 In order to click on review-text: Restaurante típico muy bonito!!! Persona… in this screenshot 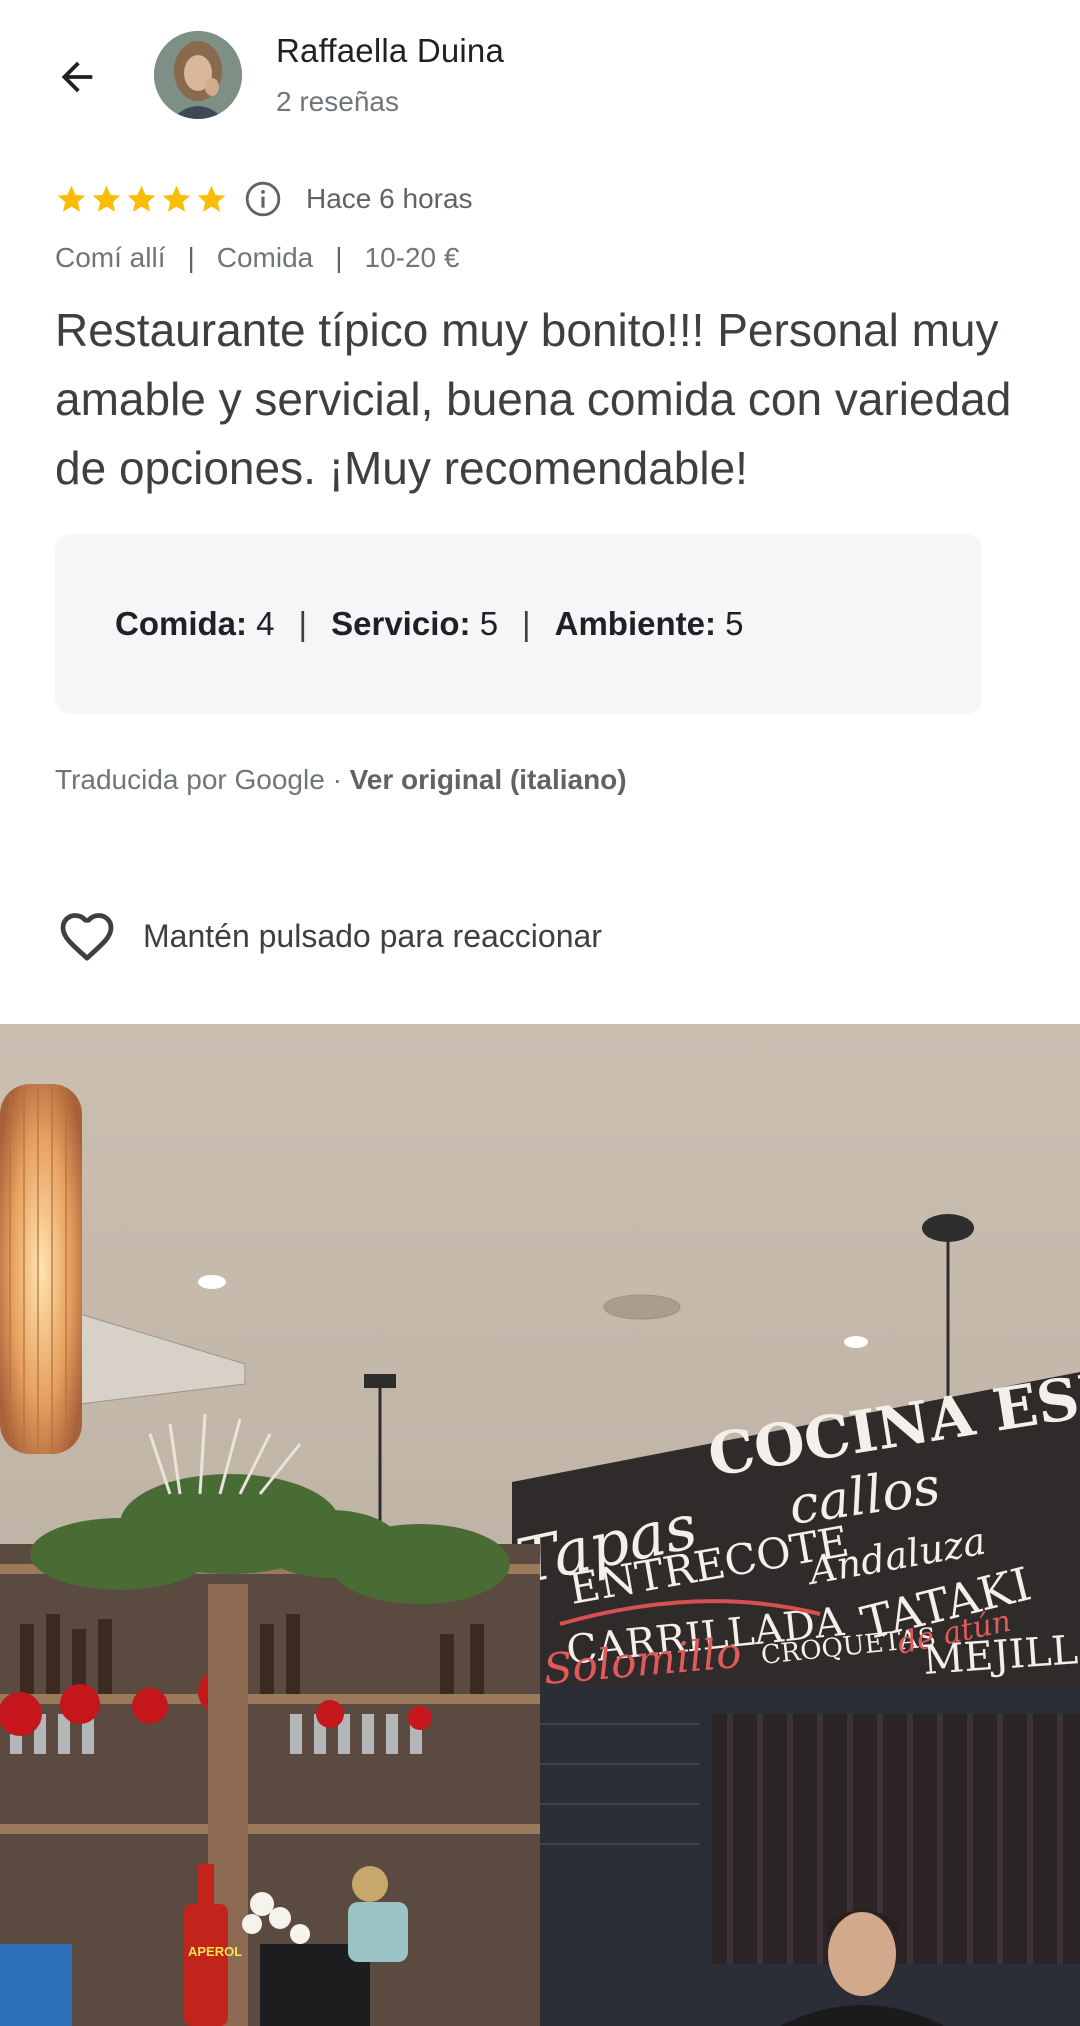, I will do `click(533, 399)`.